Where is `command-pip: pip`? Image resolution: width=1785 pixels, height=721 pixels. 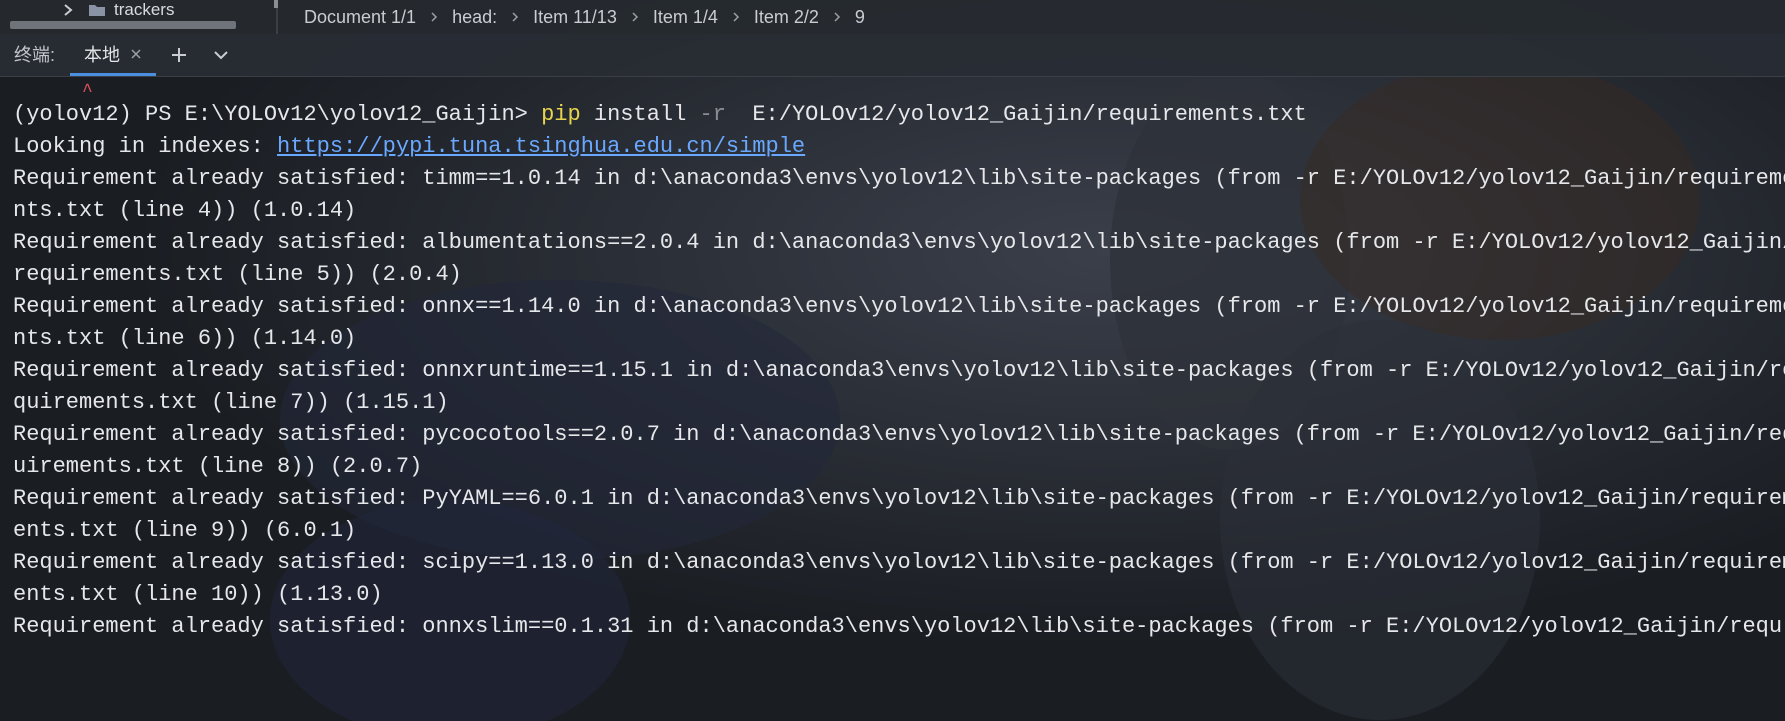 command-pip: pip is located at coordinates (561, 114).